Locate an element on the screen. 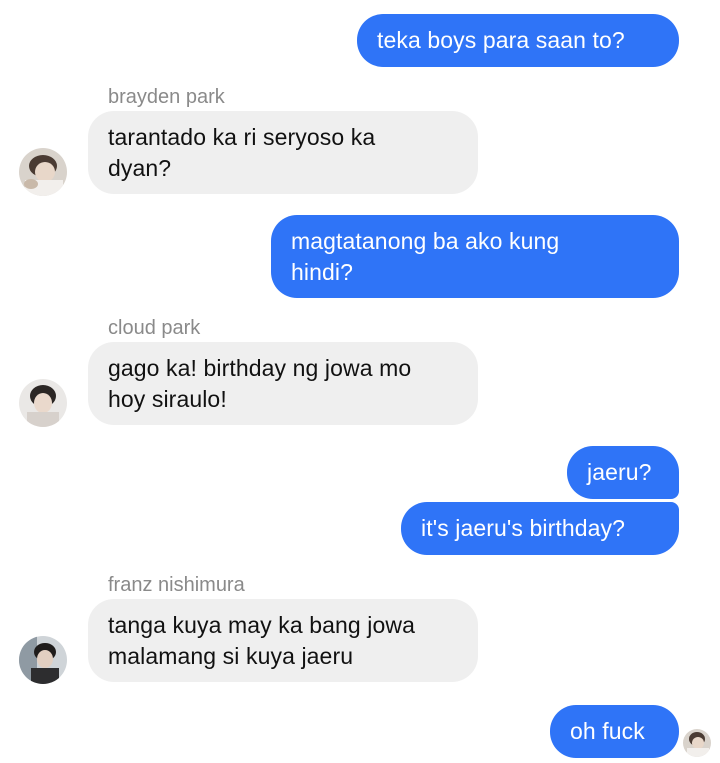  outgoing-message: teka boys para saan to? is located at coordinates (518, 40).